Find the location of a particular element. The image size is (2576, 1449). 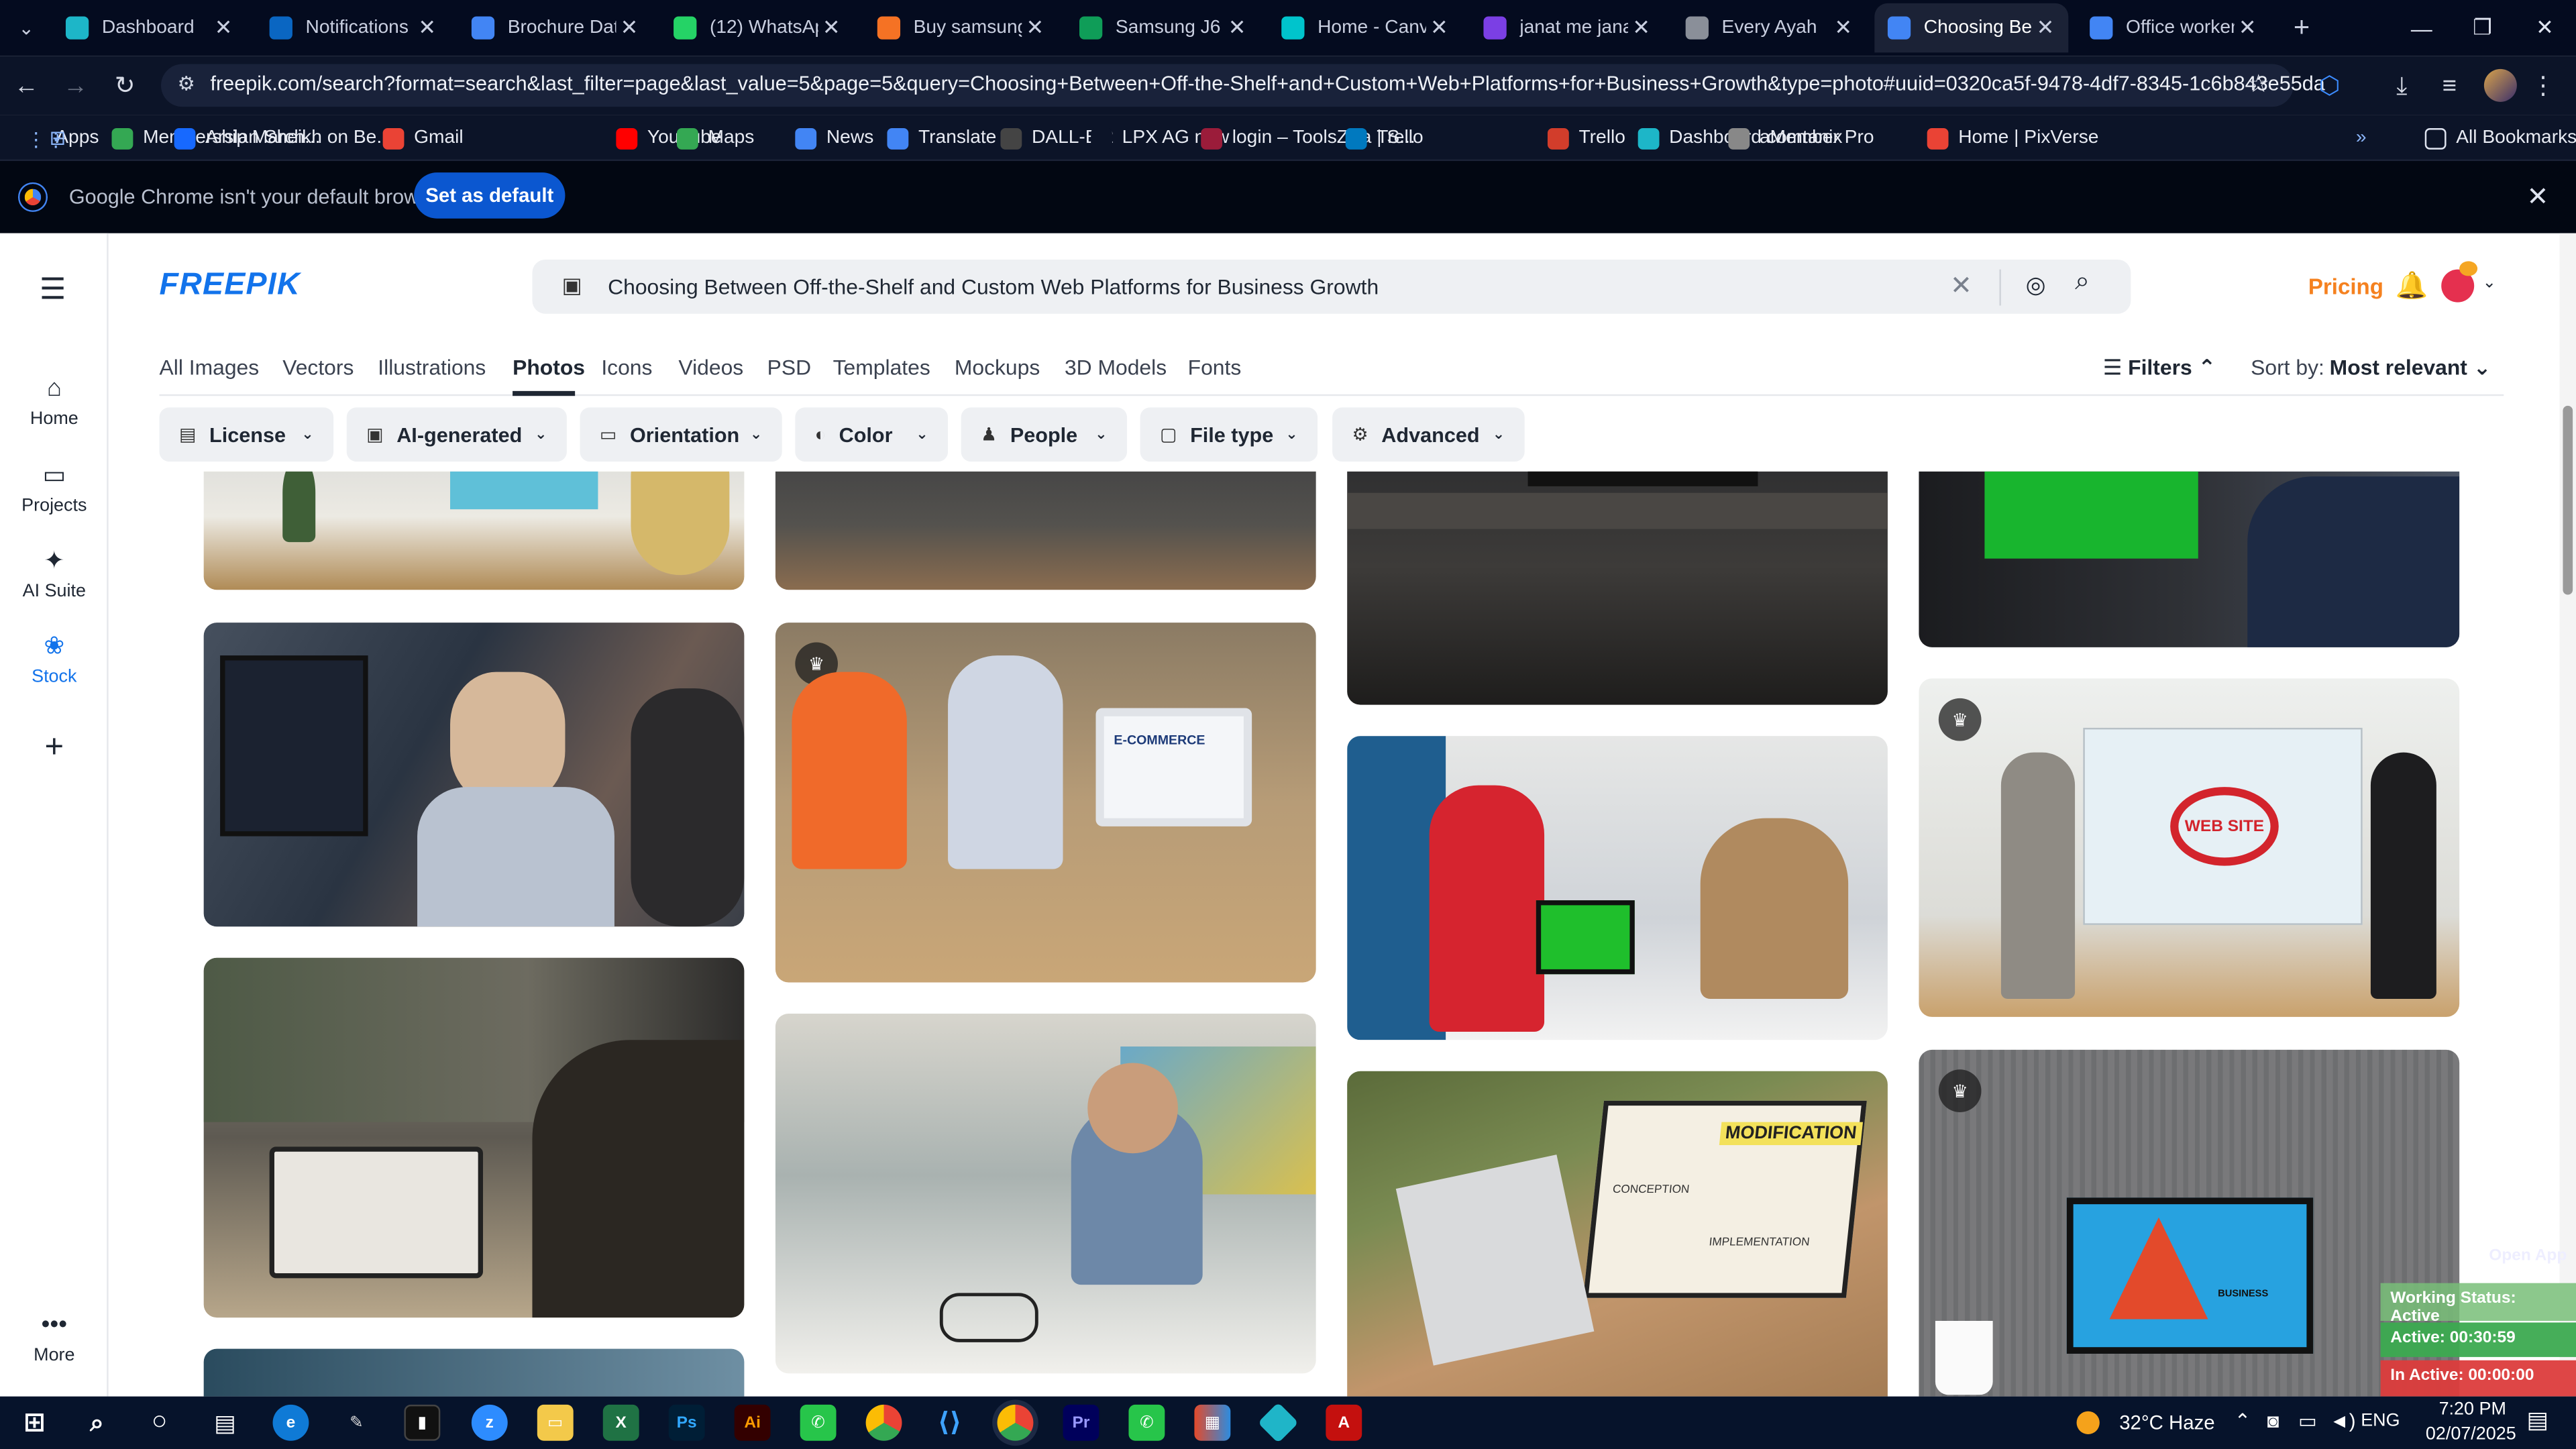

bookmark-item: Gmail is located at coordinates (423, 138).